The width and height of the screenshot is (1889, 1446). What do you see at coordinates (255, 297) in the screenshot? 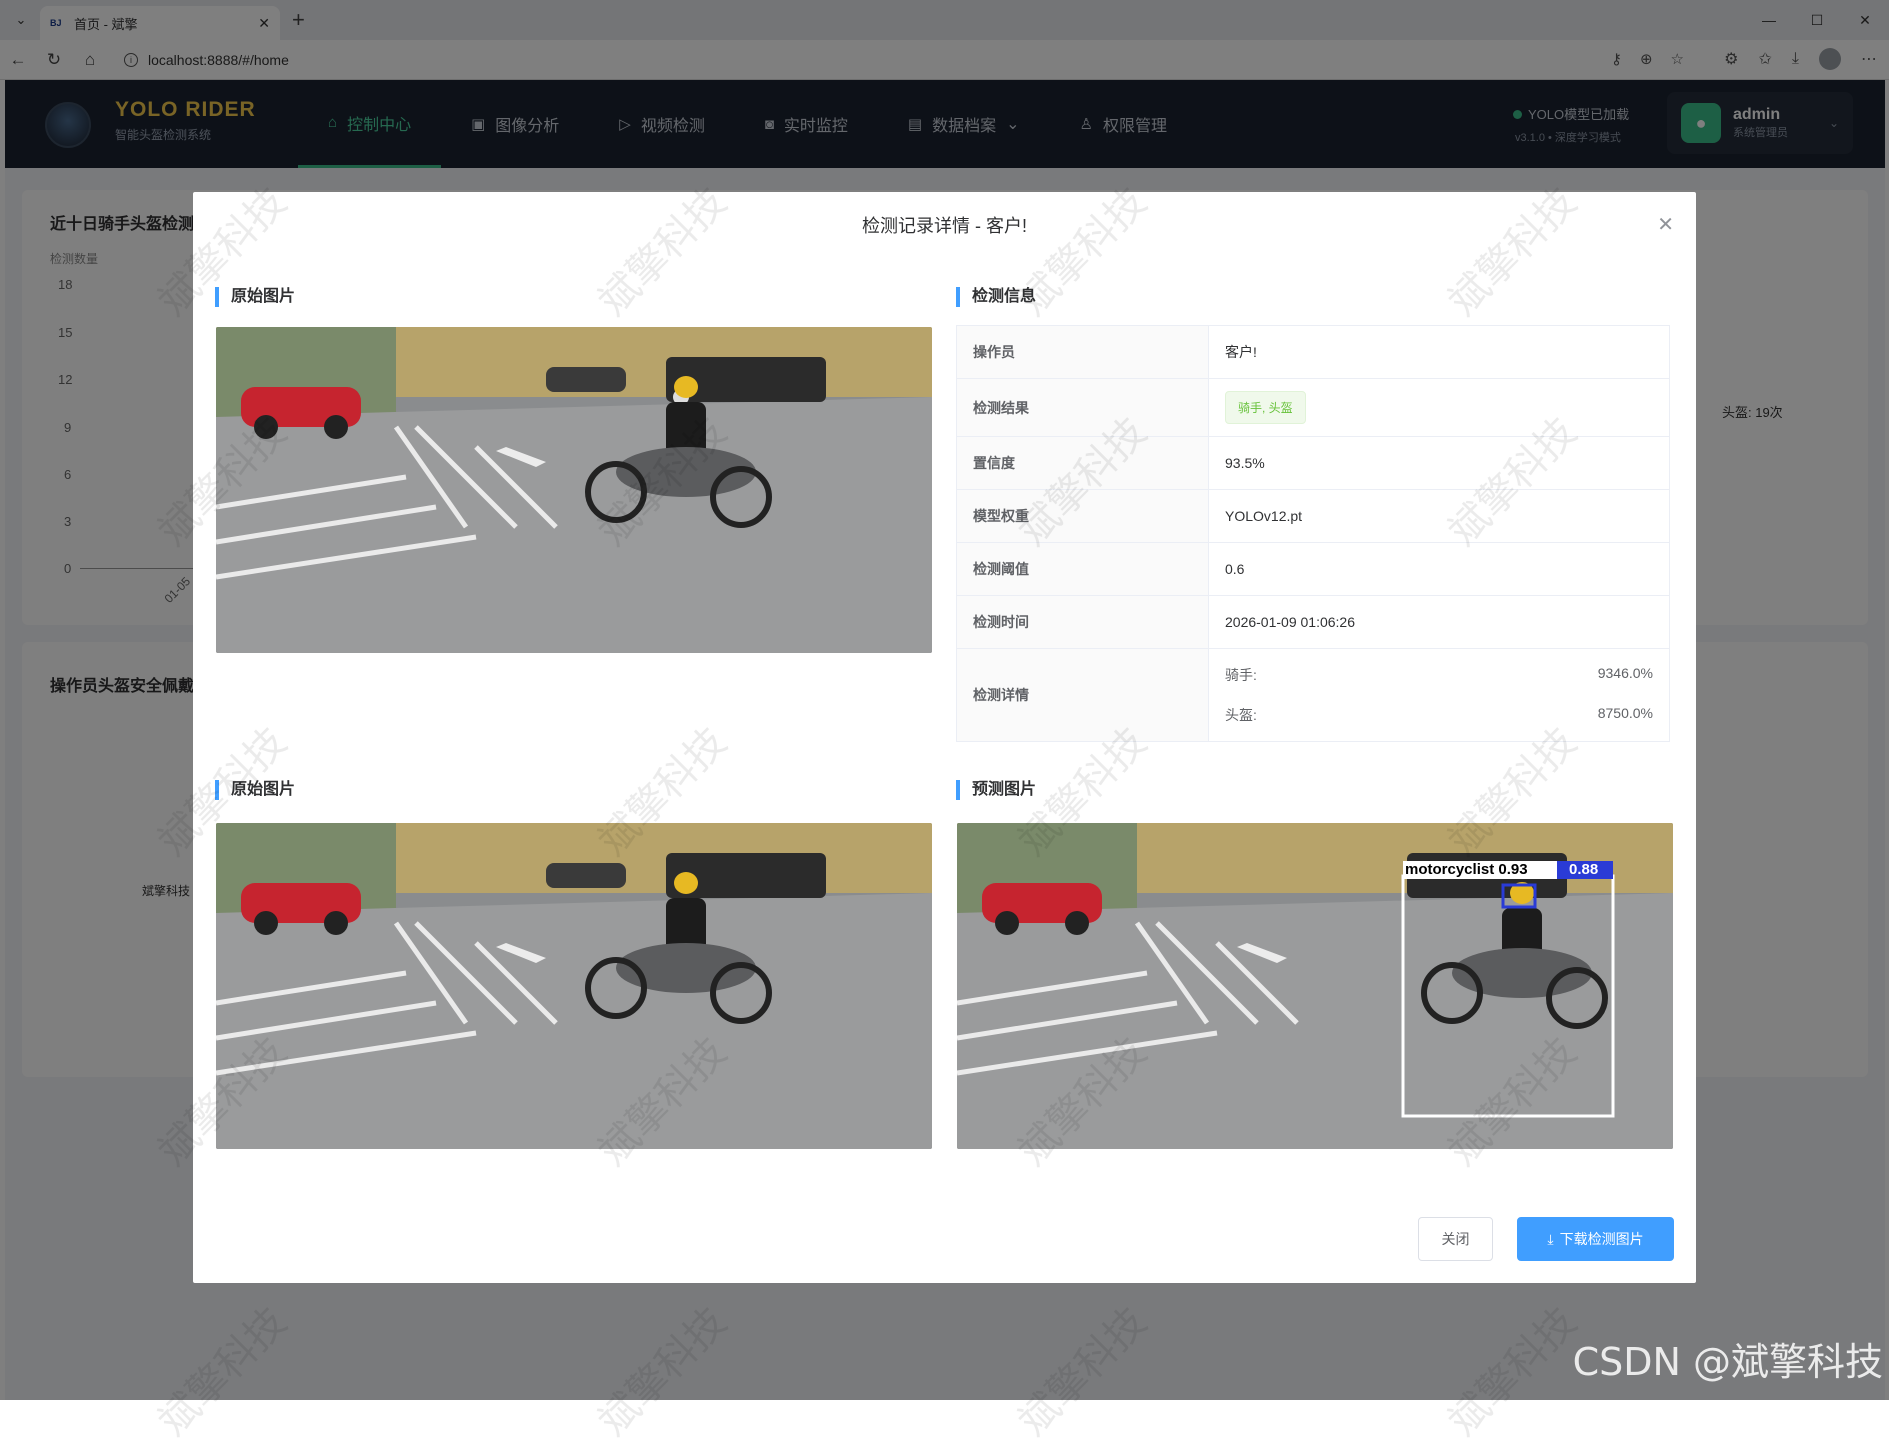
I see `section-original-image: 原始图片` at bounding box center [255, 297].